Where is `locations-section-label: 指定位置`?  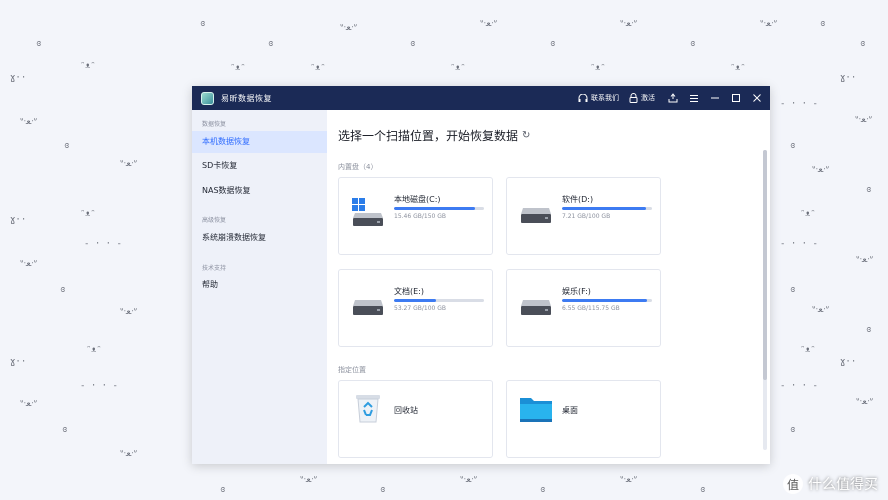
locations-section-label: 指定位置 is located at coordinates (352, 370).